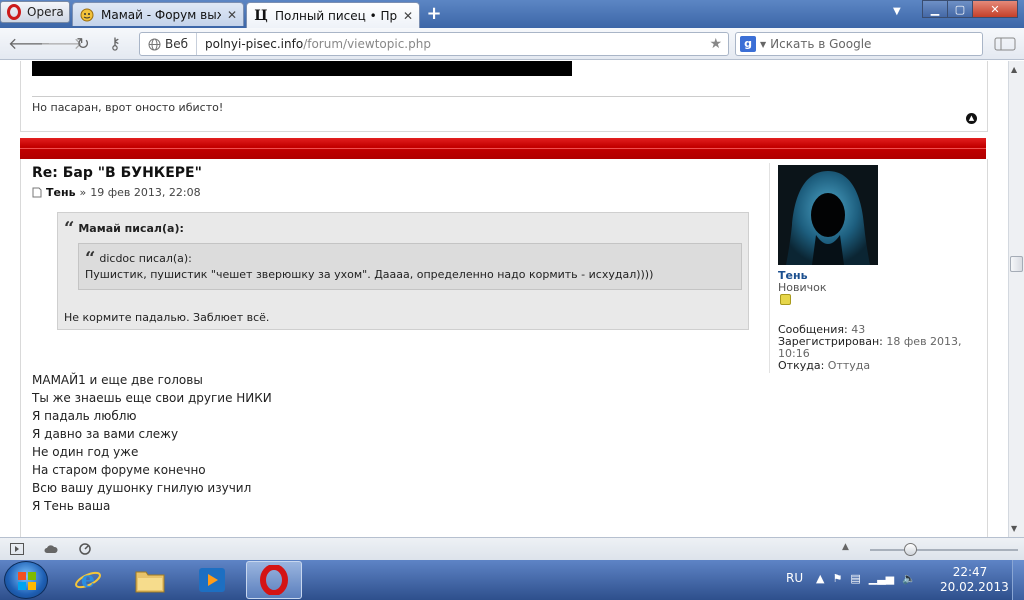  What do you see at coordinates (105, 434) in the screenshot?
I see `post-line: Я давно за вами слежу` at bounding box center [105, 434].